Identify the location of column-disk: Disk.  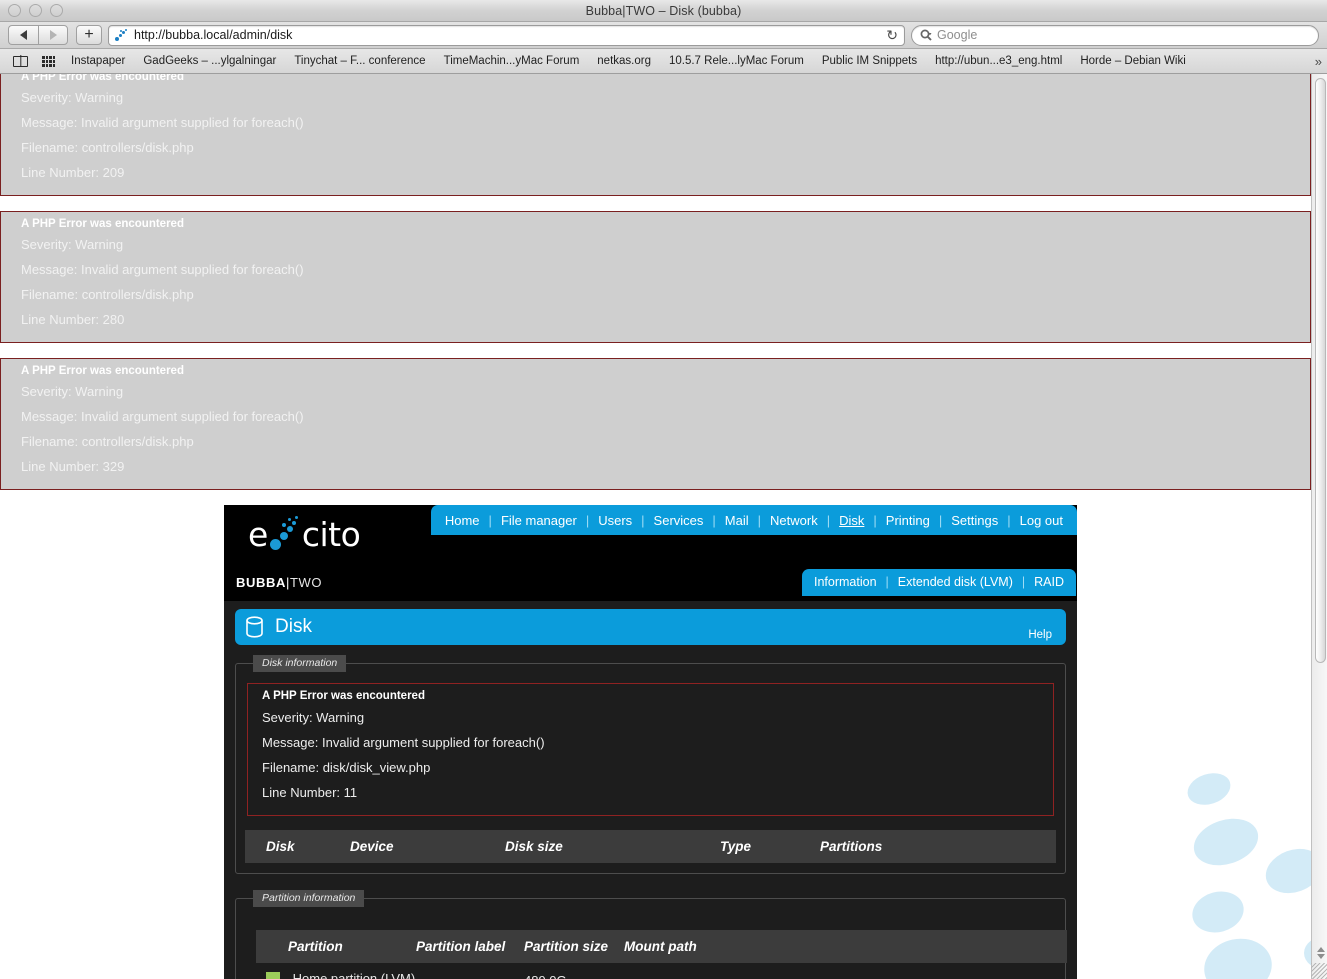
(297, 846).